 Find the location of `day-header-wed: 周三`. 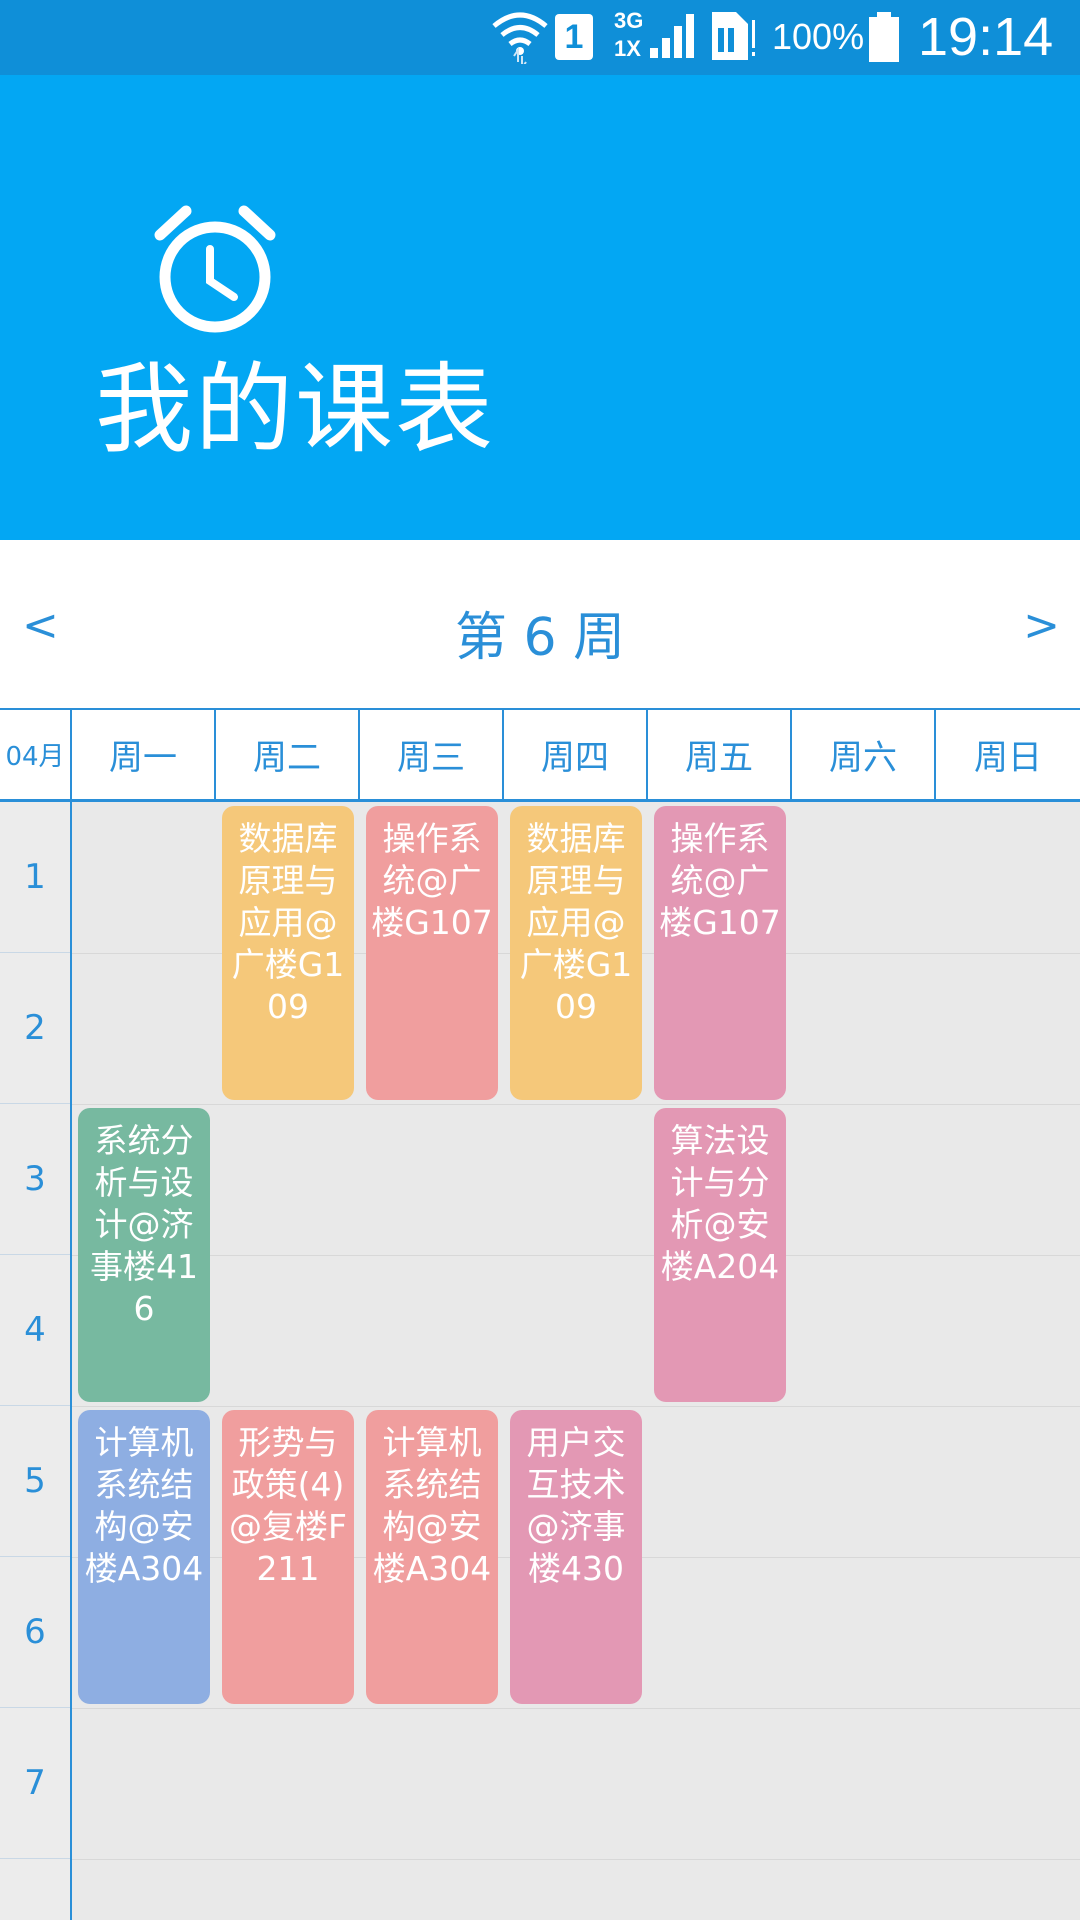

day-header-wed: 周三 is located at coordinates (432, 754).